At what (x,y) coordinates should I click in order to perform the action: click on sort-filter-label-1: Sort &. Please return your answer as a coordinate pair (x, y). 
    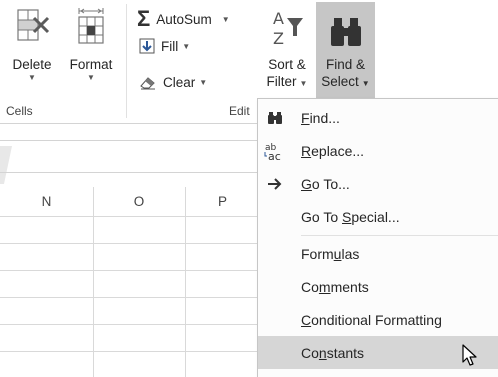
    Looking at the image, I should click on (287, 64).